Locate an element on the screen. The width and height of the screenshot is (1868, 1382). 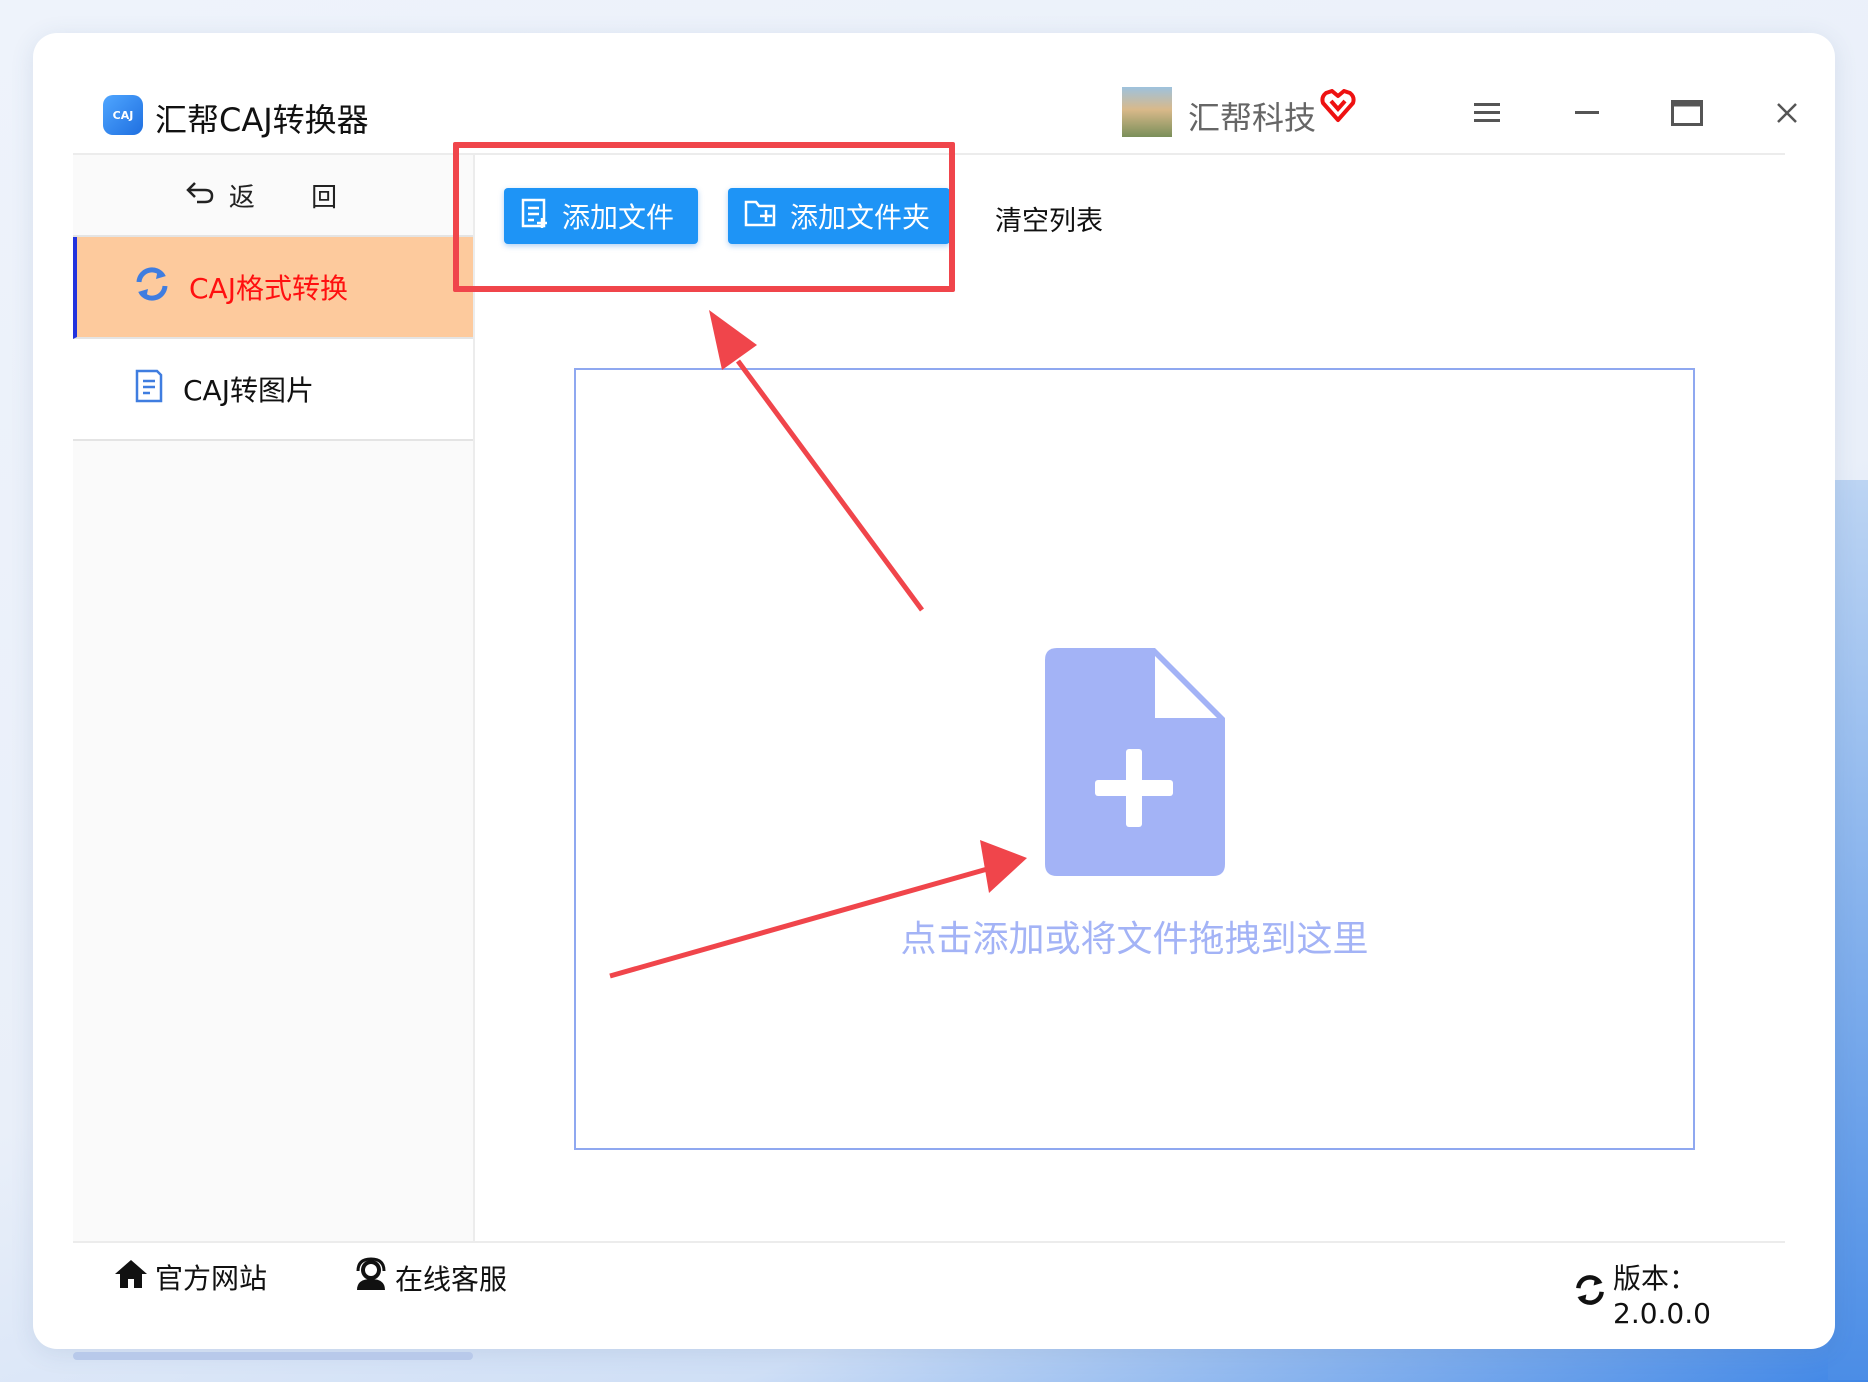
home-icon is located at coordinates (131, 1277).